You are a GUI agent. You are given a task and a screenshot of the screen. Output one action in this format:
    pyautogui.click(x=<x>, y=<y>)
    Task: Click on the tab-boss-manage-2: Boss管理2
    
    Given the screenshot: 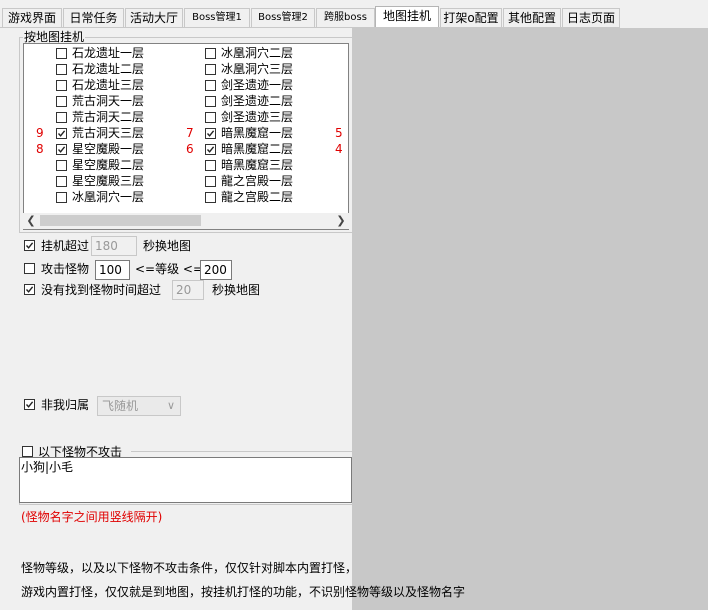 What is the action you would take?
    pyautogui.click(x=283, y=17)
    